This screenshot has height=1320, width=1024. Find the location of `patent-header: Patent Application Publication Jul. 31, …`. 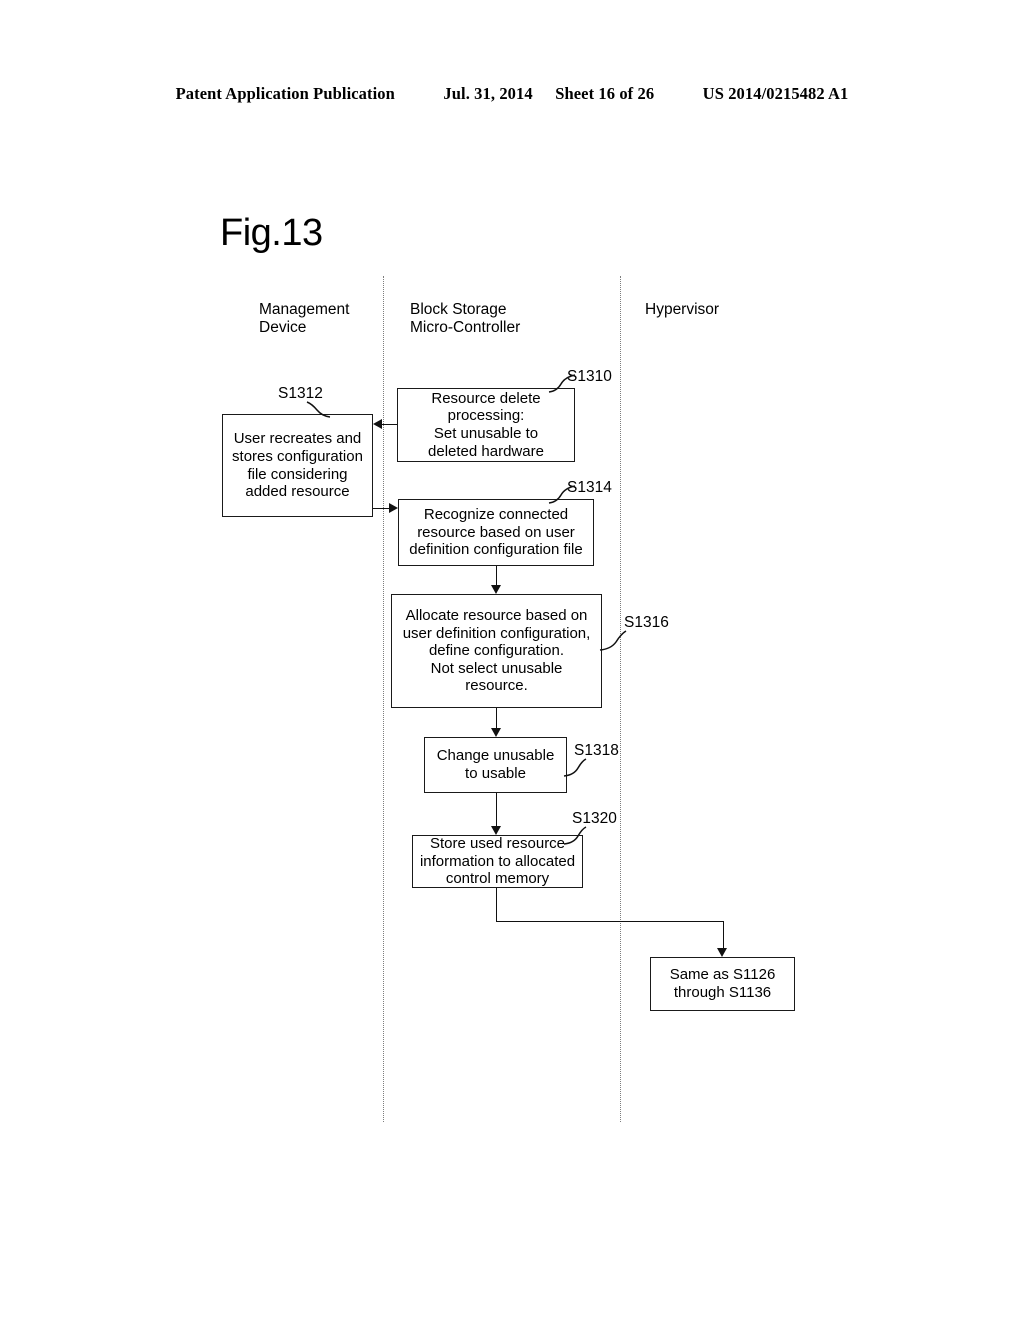

patent-header: Patent Application Publication Jul. 31, … is located at coordinates (512, 94).